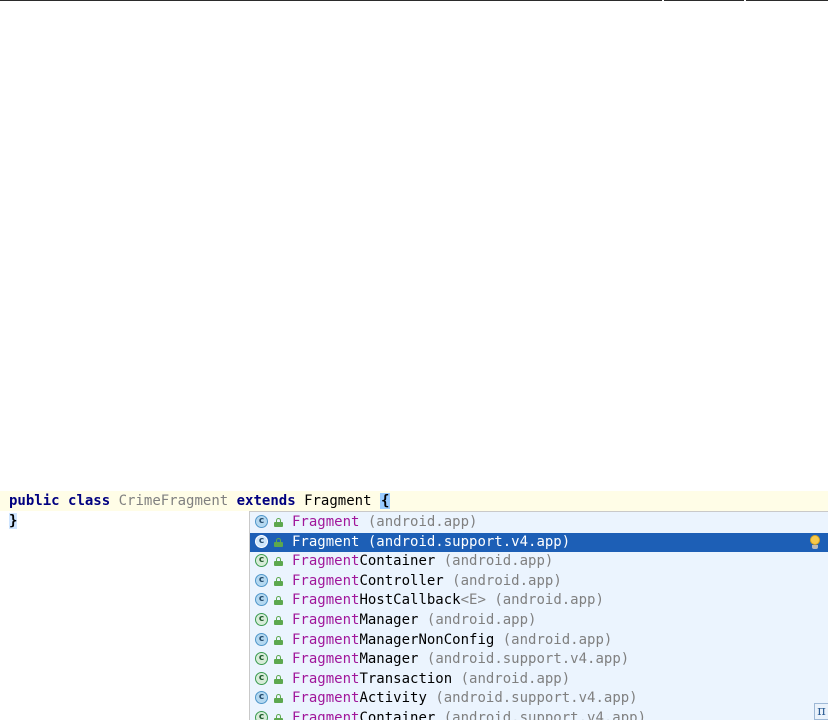 Image resolution: width=828 pixels, height=720 pixels. Describe the element at coordinates (401, 580) in the screenshot. I see `completion-rest-text: Controller` at that location.